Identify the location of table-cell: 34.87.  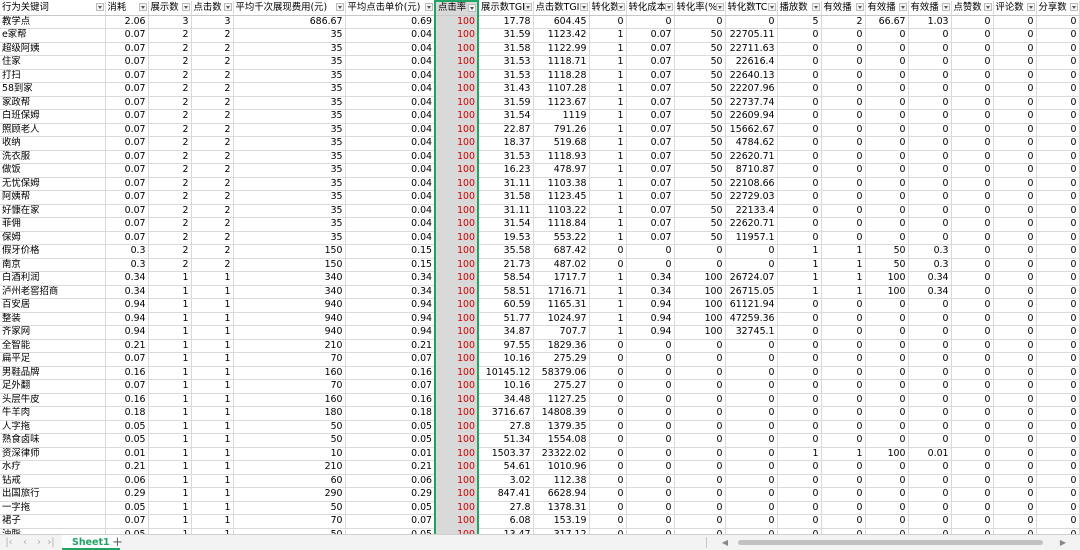
(506, 332).